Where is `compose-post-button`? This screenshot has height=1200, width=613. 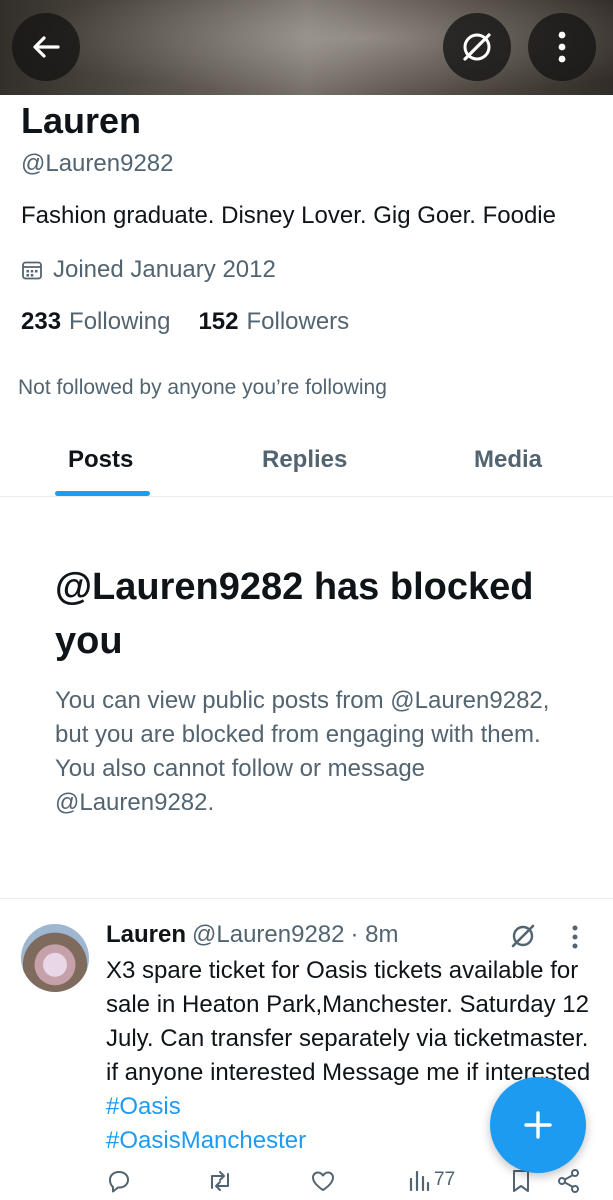
compose-post-button is located at coordinates (538, 1125).